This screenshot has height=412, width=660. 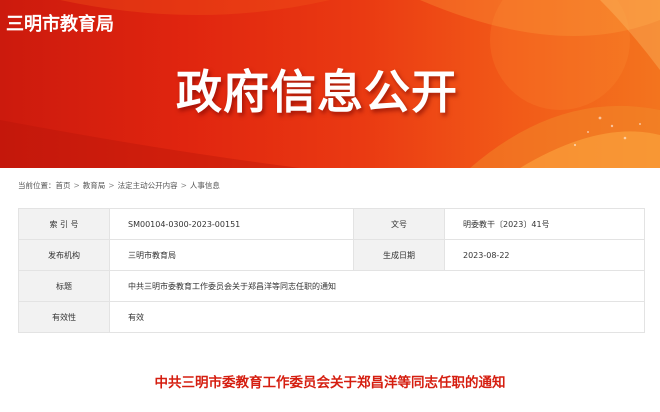 I want to click on title-label: 标题, so click(x=64, y=286).